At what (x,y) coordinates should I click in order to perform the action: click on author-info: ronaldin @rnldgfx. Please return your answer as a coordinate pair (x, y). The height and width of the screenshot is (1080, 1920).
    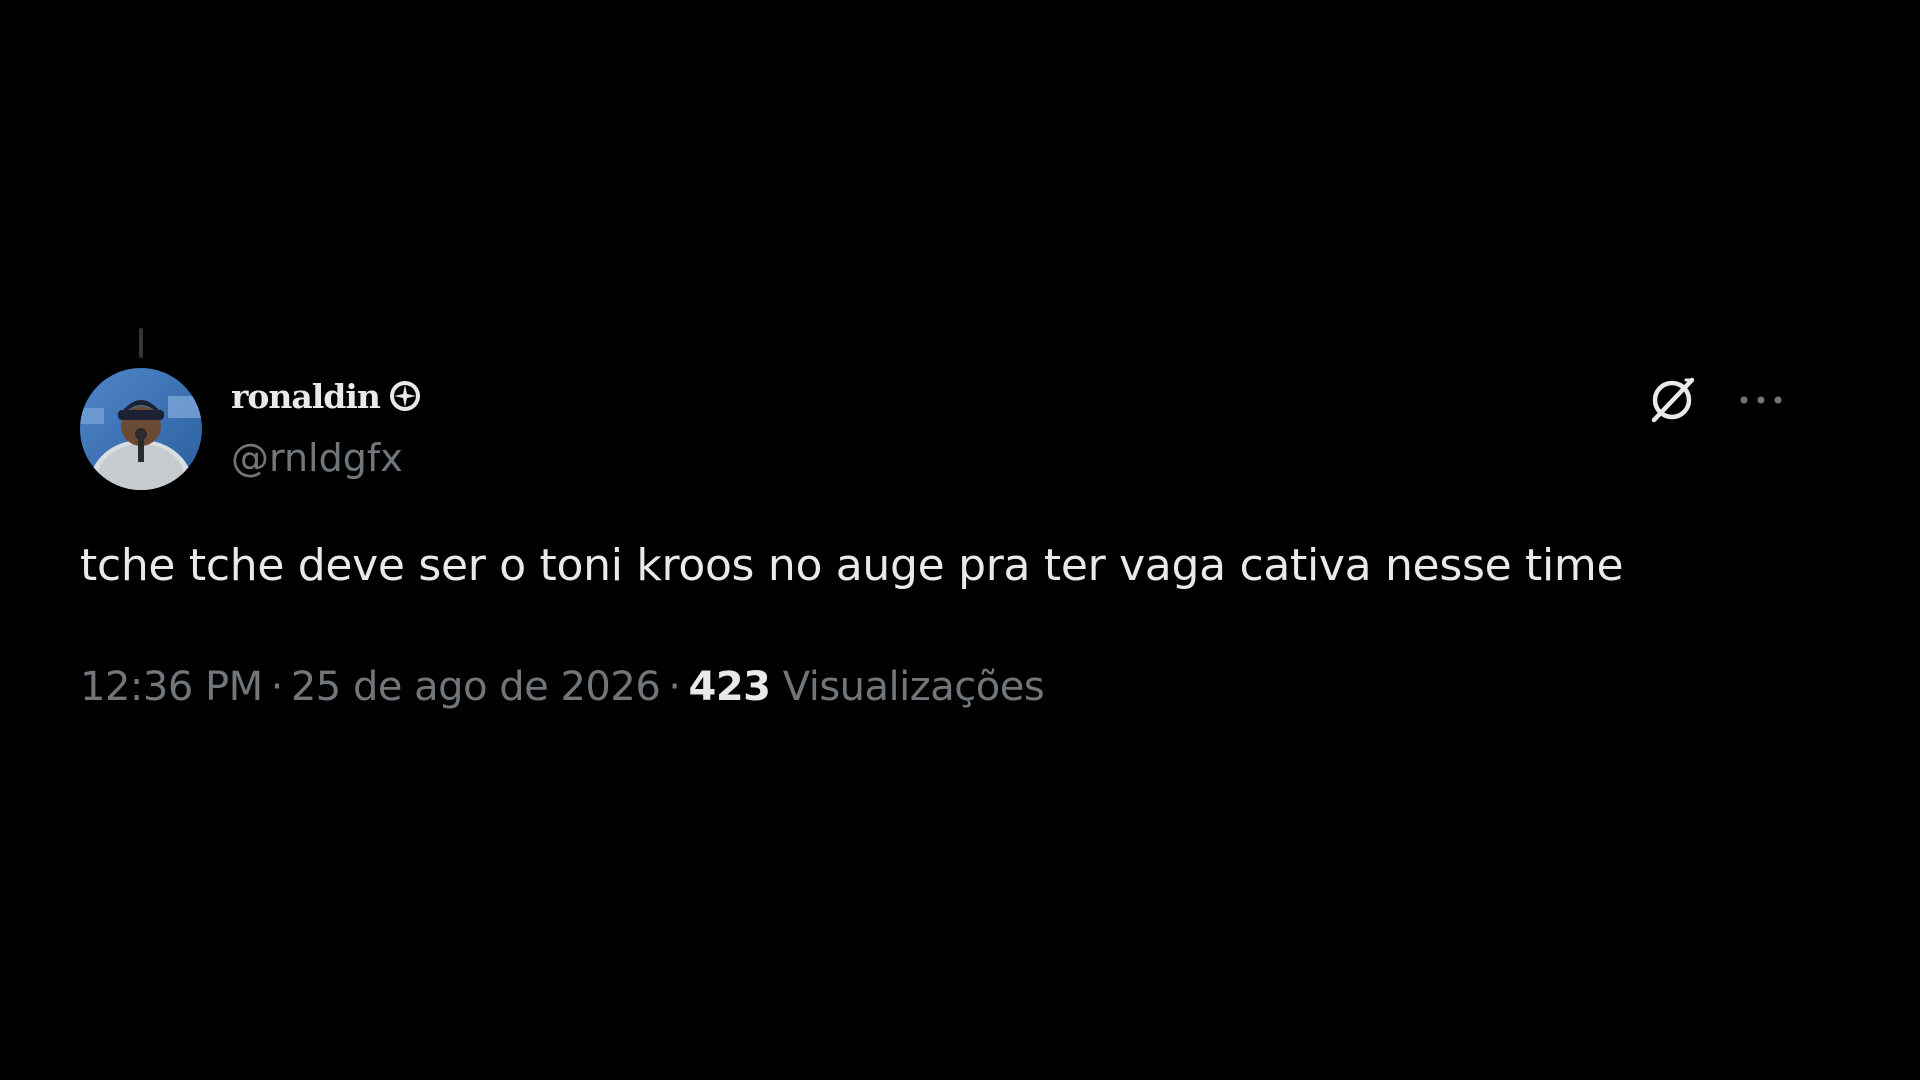
    Looking at the image, I should click on (326, 427).